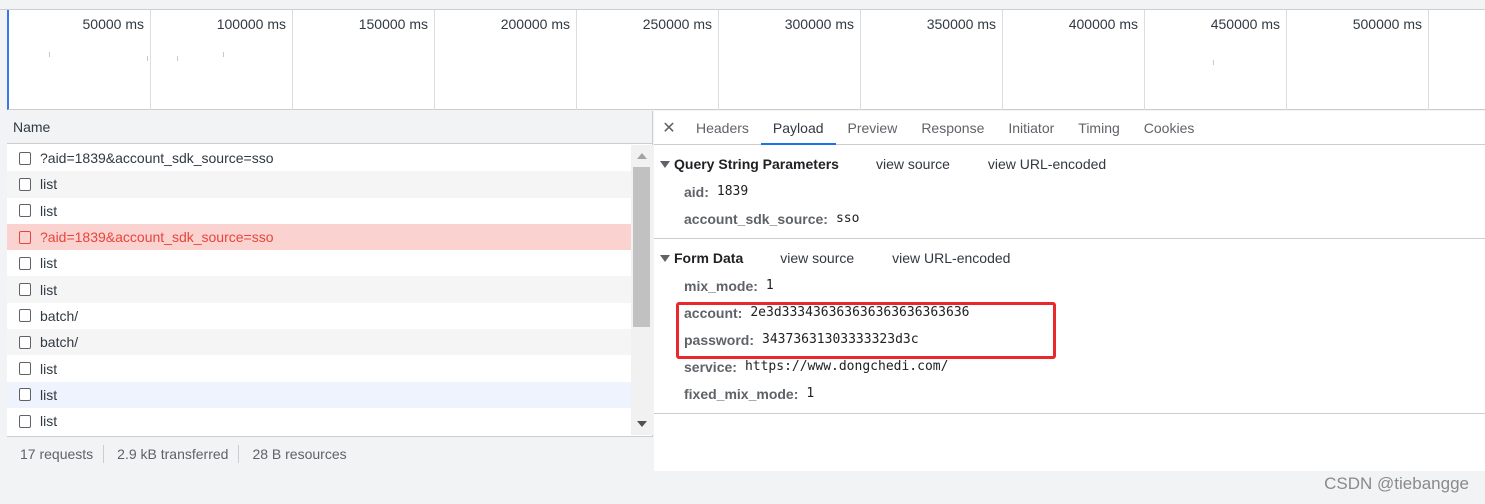 The image size is (1485, 504). What do you see at coordinates (329, 127) in the screenshot?
I see `name-column-header: Name` at bounding box center [329, 127].